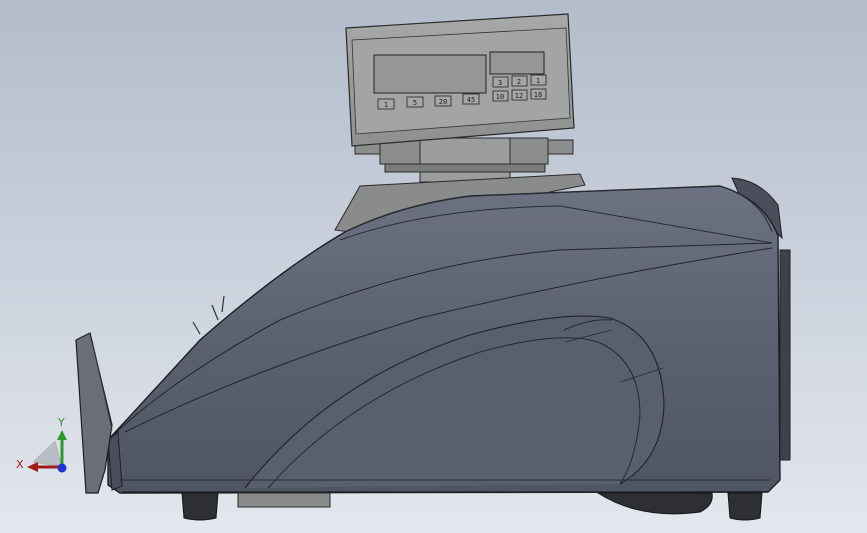  Describe the element at coordinates (785, 355) in the screenshot. I see `side-grille` at that location.